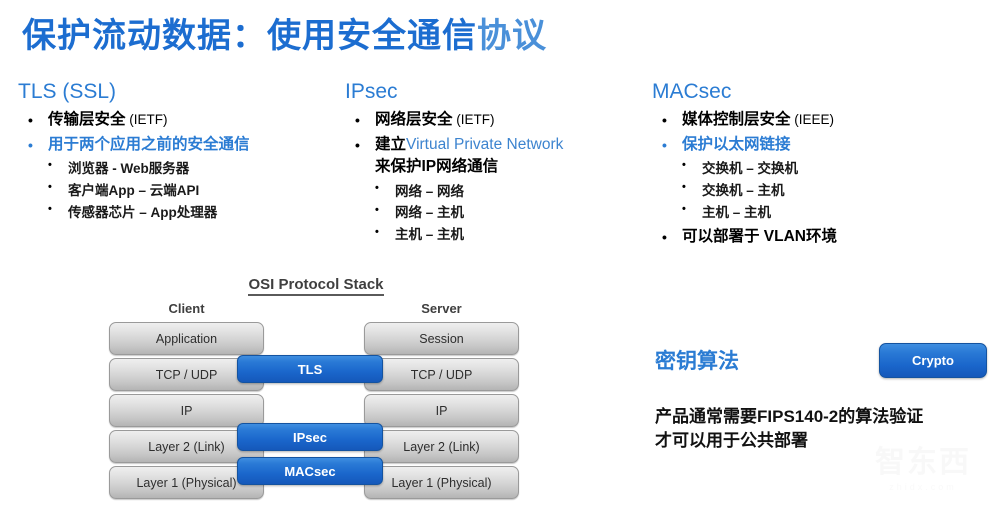  What do you see at coordinates (692, 91) in the screenshot?
I see `column-heading-macsec: MACsec` at bounding box center [692, 91].